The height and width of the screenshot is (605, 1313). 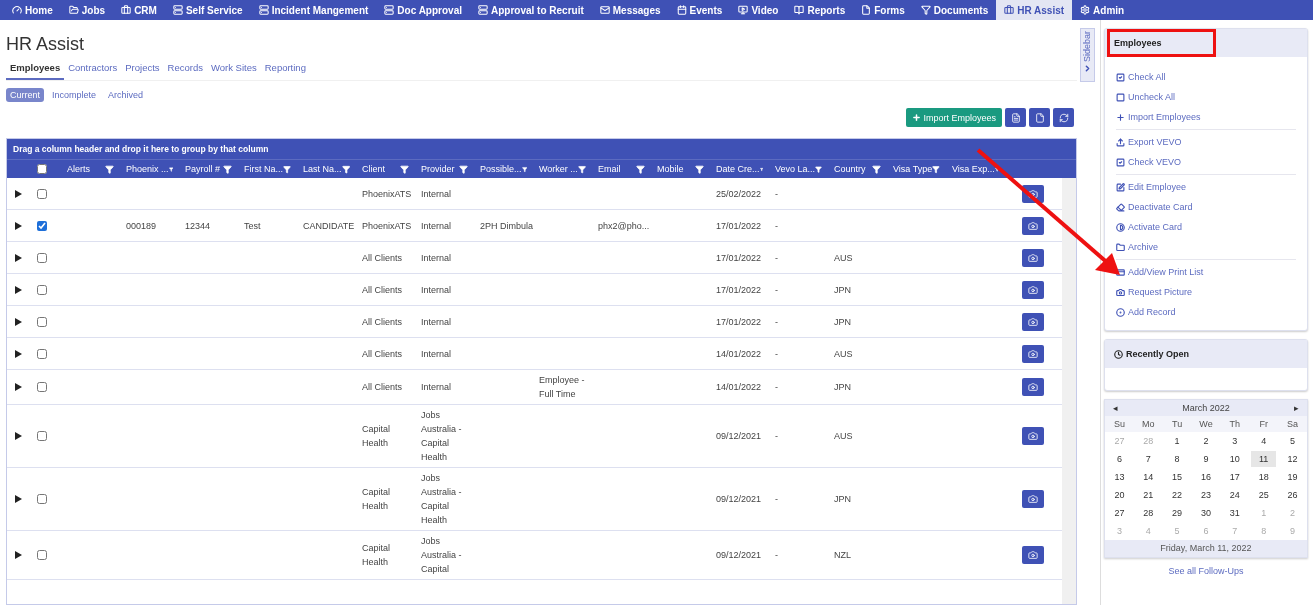 What do you see at coordinates (142, 70) in the screenshot?
I see `tab: Projects` at bounding box center [142, 70].